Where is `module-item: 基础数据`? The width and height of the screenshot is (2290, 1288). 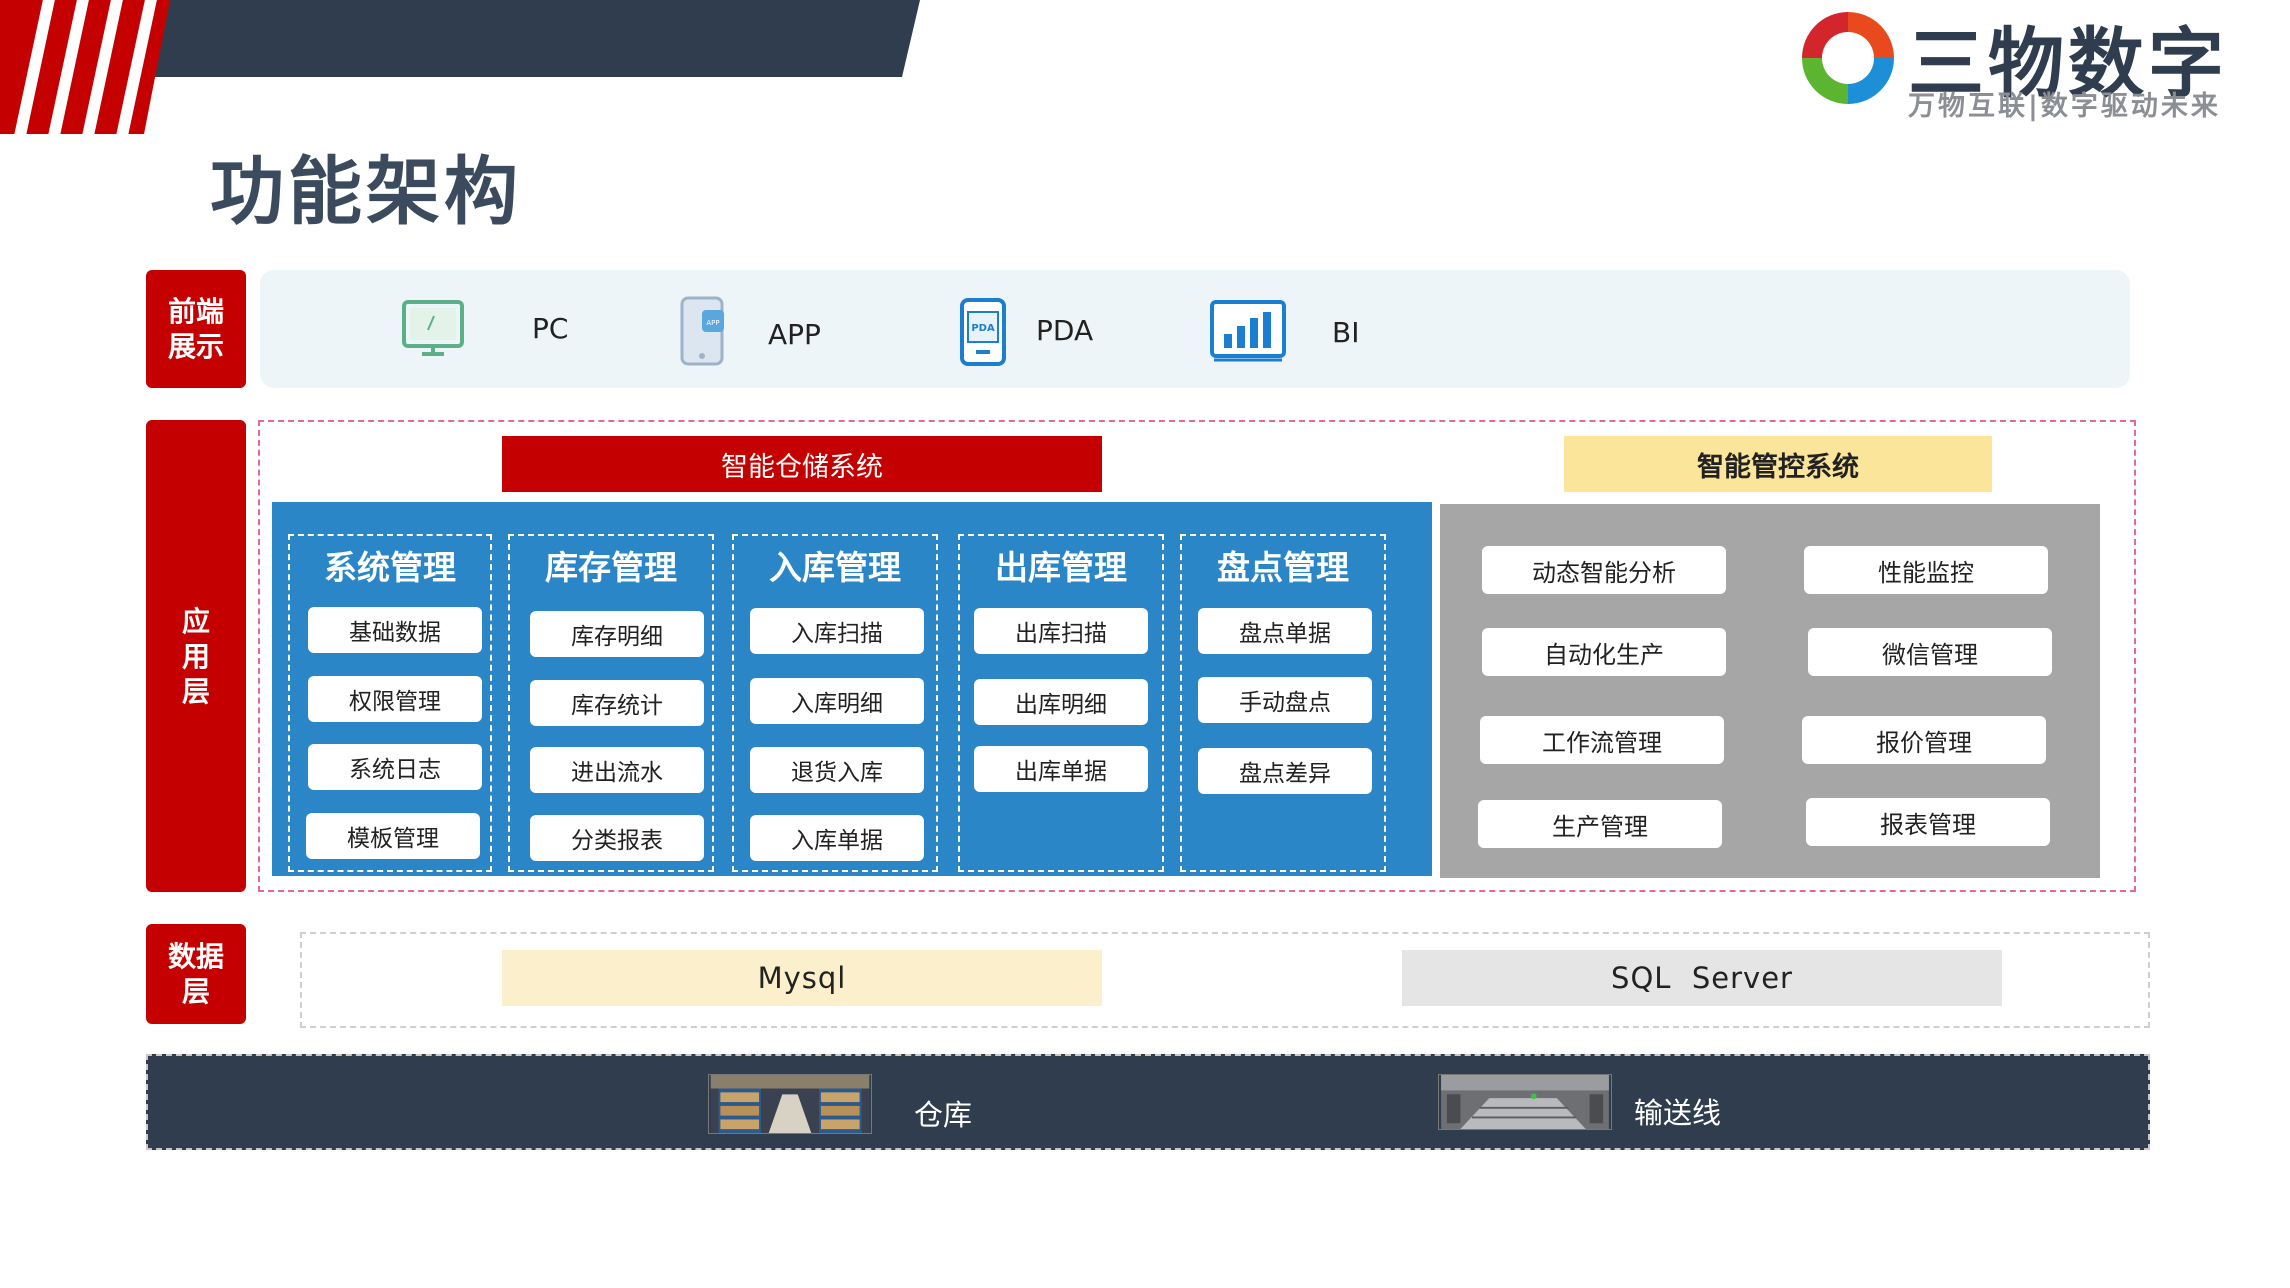
module-item: 基础数据 is located at coordinates (395, 630).